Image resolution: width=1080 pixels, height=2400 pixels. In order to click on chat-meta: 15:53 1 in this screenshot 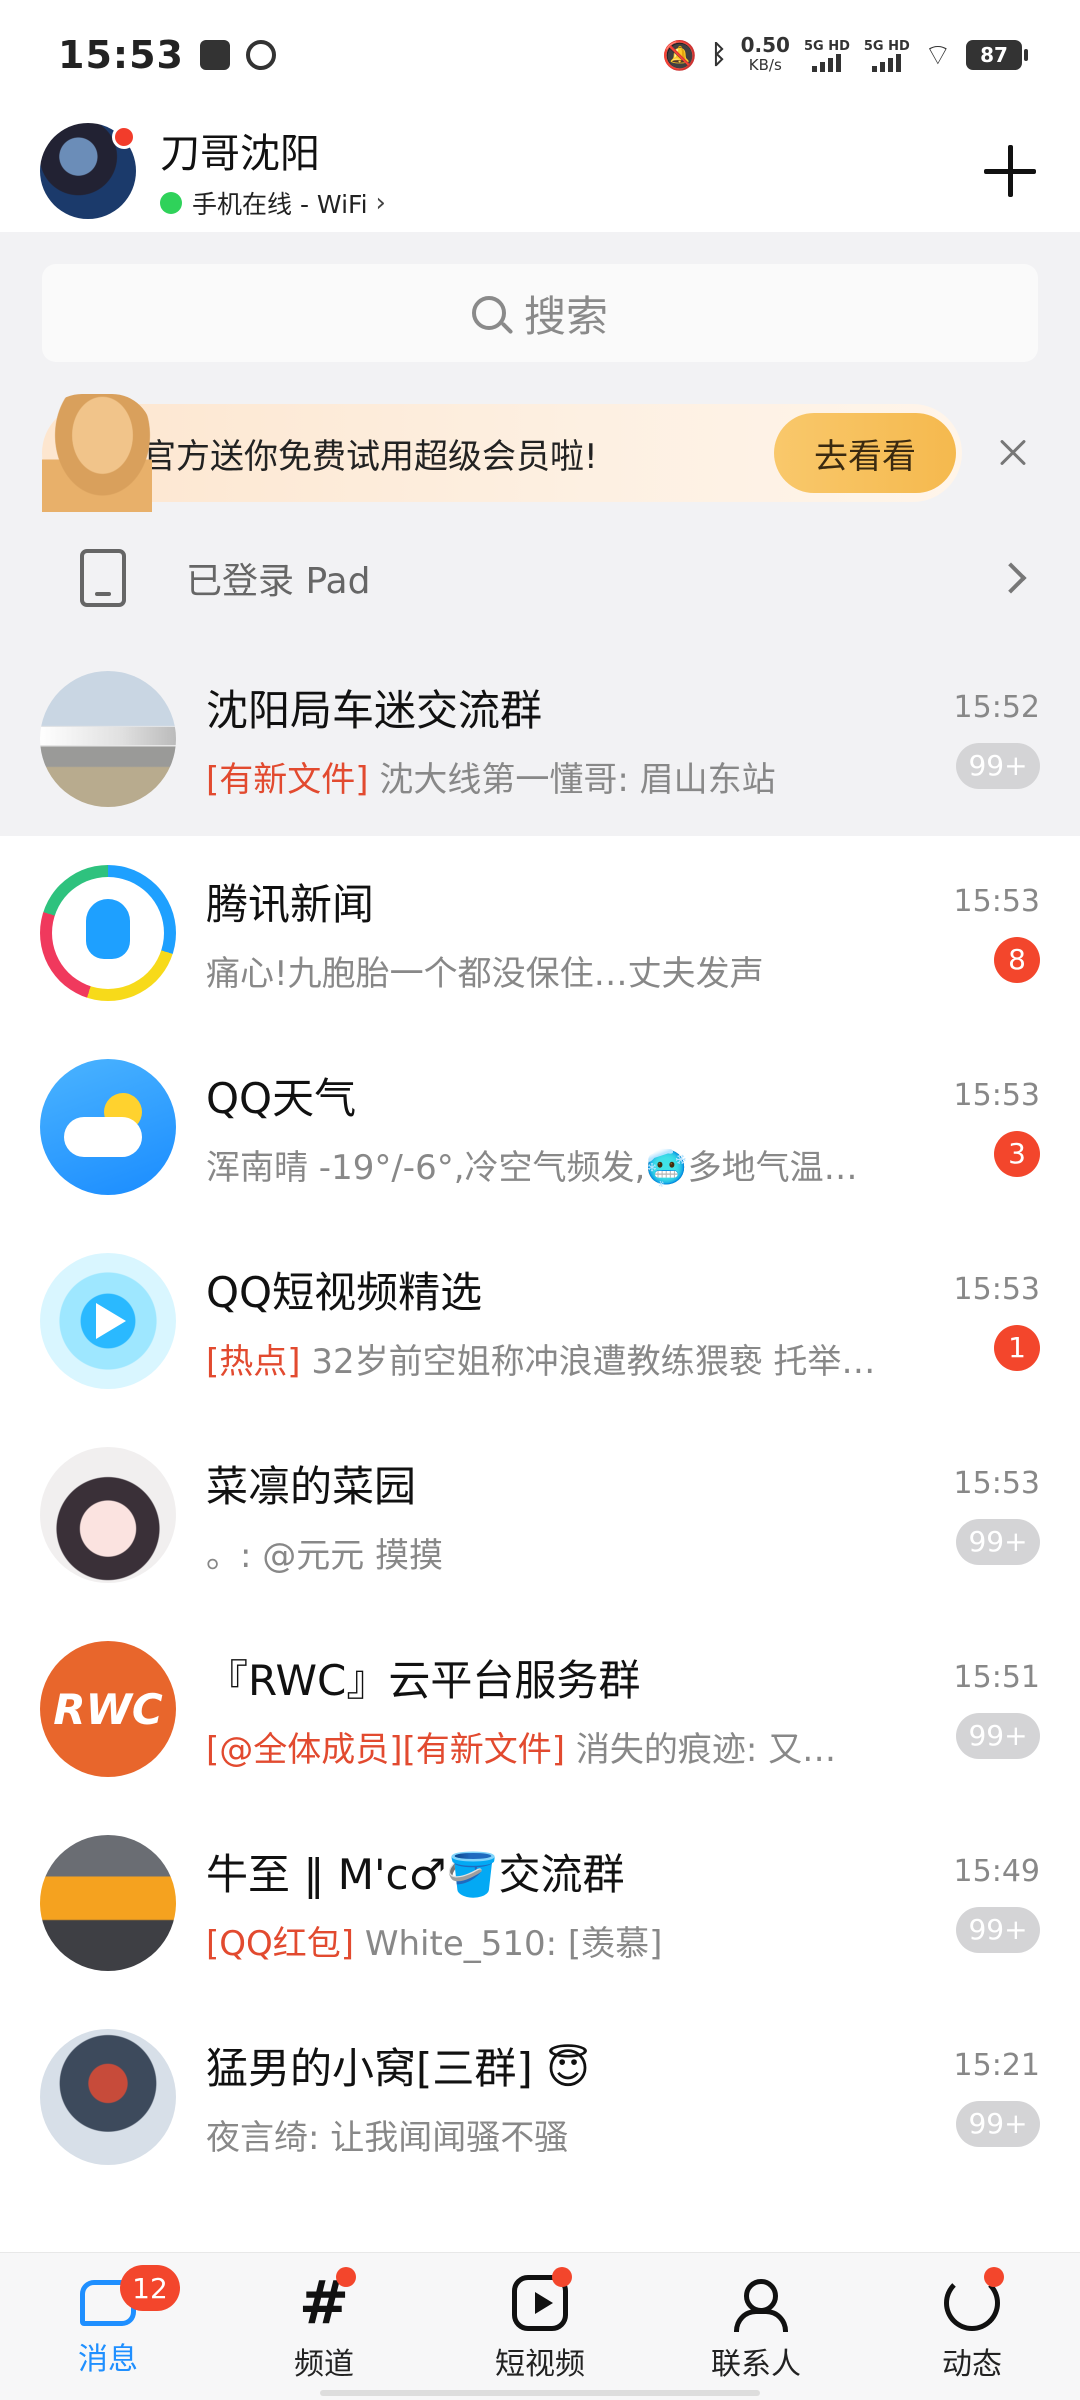, I will do `click(995, 1321)`.